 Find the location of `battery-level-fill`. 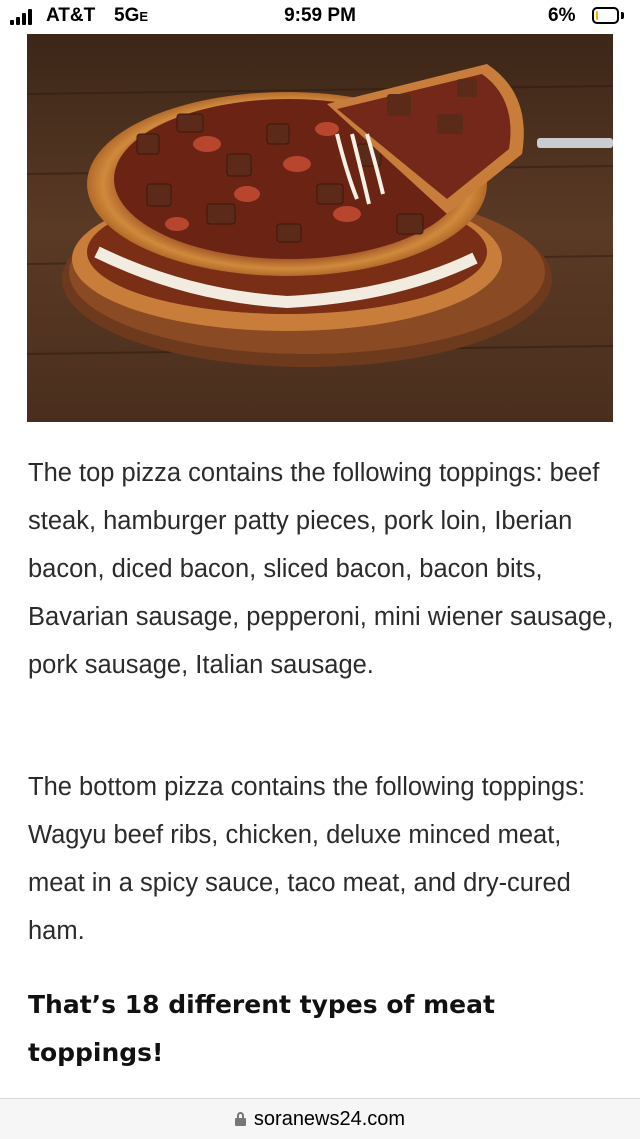

battery-level-fill is located at coordinates (597, 15).